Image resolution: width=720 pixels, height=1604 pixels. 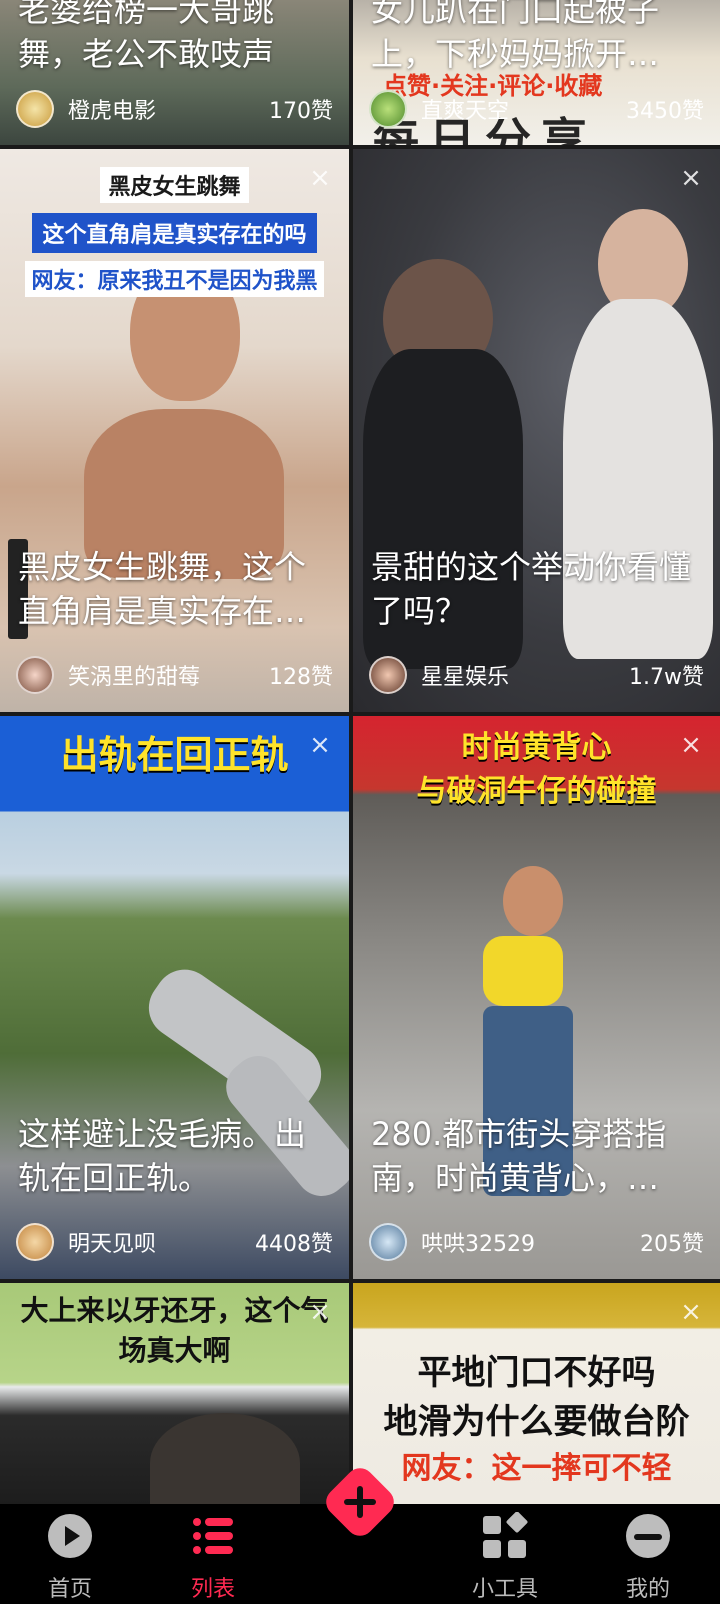 What do you see at coordinates (536, 791) in the screenshot?
I see `video-banner-line: 与破洞牛仔的碰撞` at bounding box center [536, 791].